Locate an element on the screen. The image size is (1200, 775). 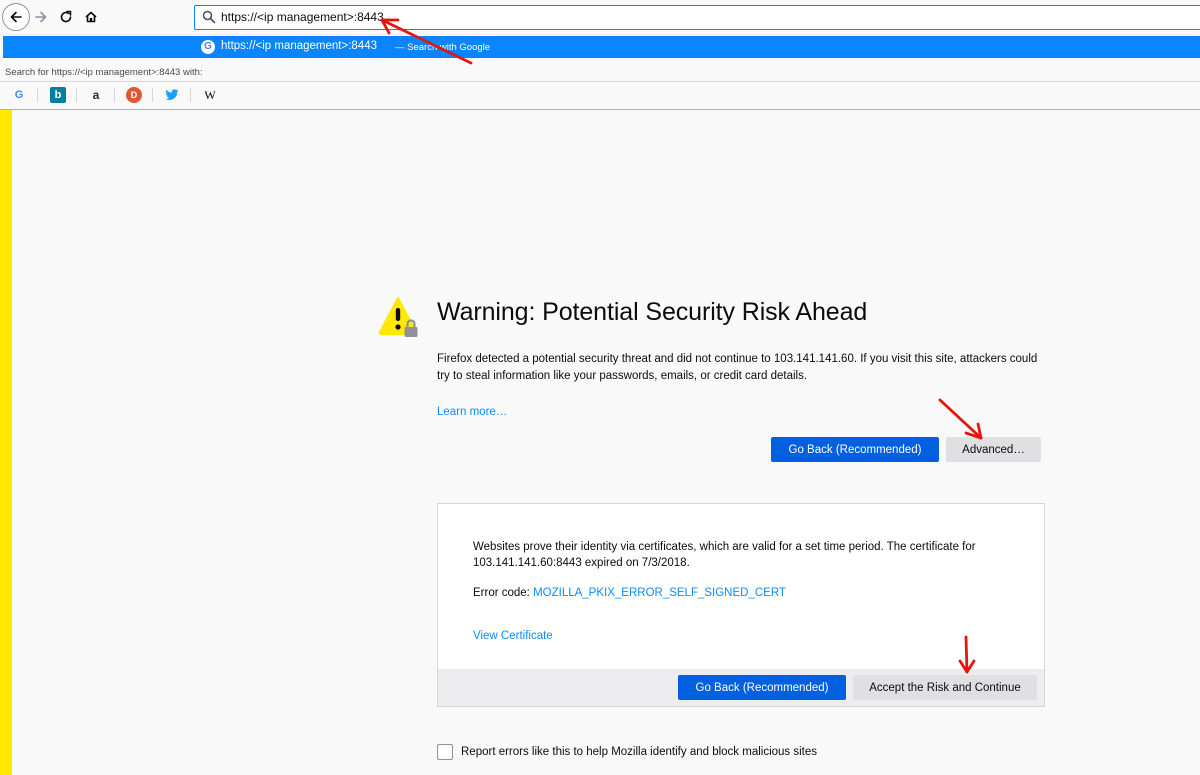
suggestion-action: — Search with Google is located at coordinates (443, 47).